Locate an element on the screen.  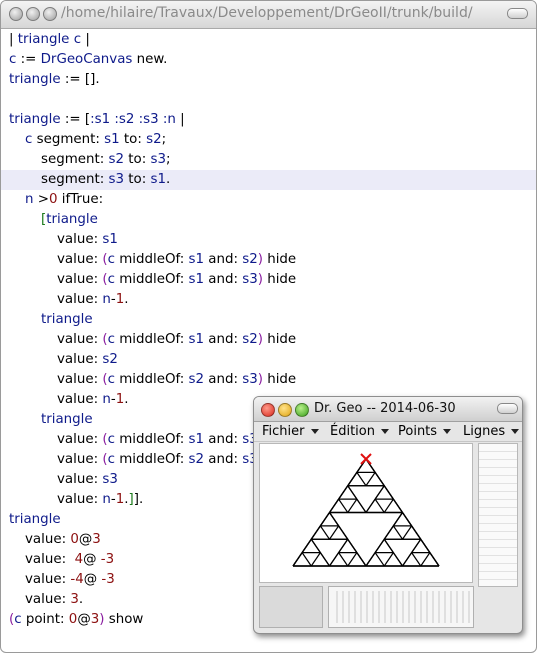
code-token: ; is located at coordinates (168, 159).